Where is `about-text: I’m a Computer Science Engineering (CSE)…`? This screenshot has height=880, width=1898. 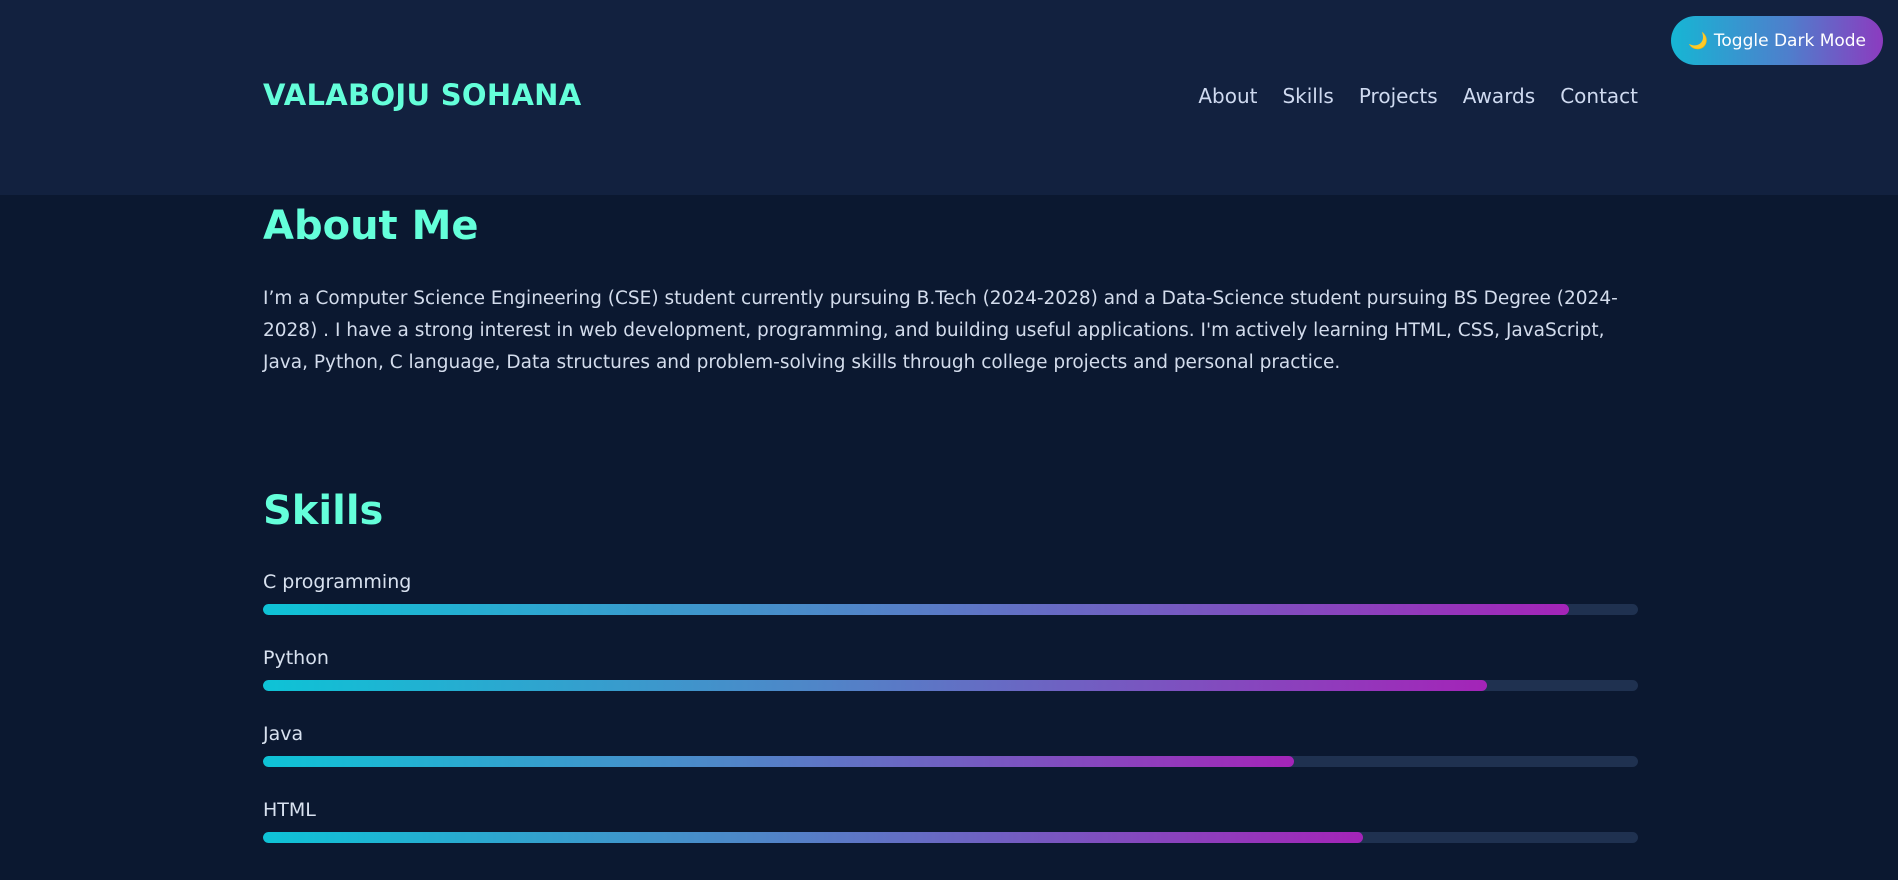 about-text: I’m a Computer Science Engineering (CSE)… is located at coordinates (940, 330).